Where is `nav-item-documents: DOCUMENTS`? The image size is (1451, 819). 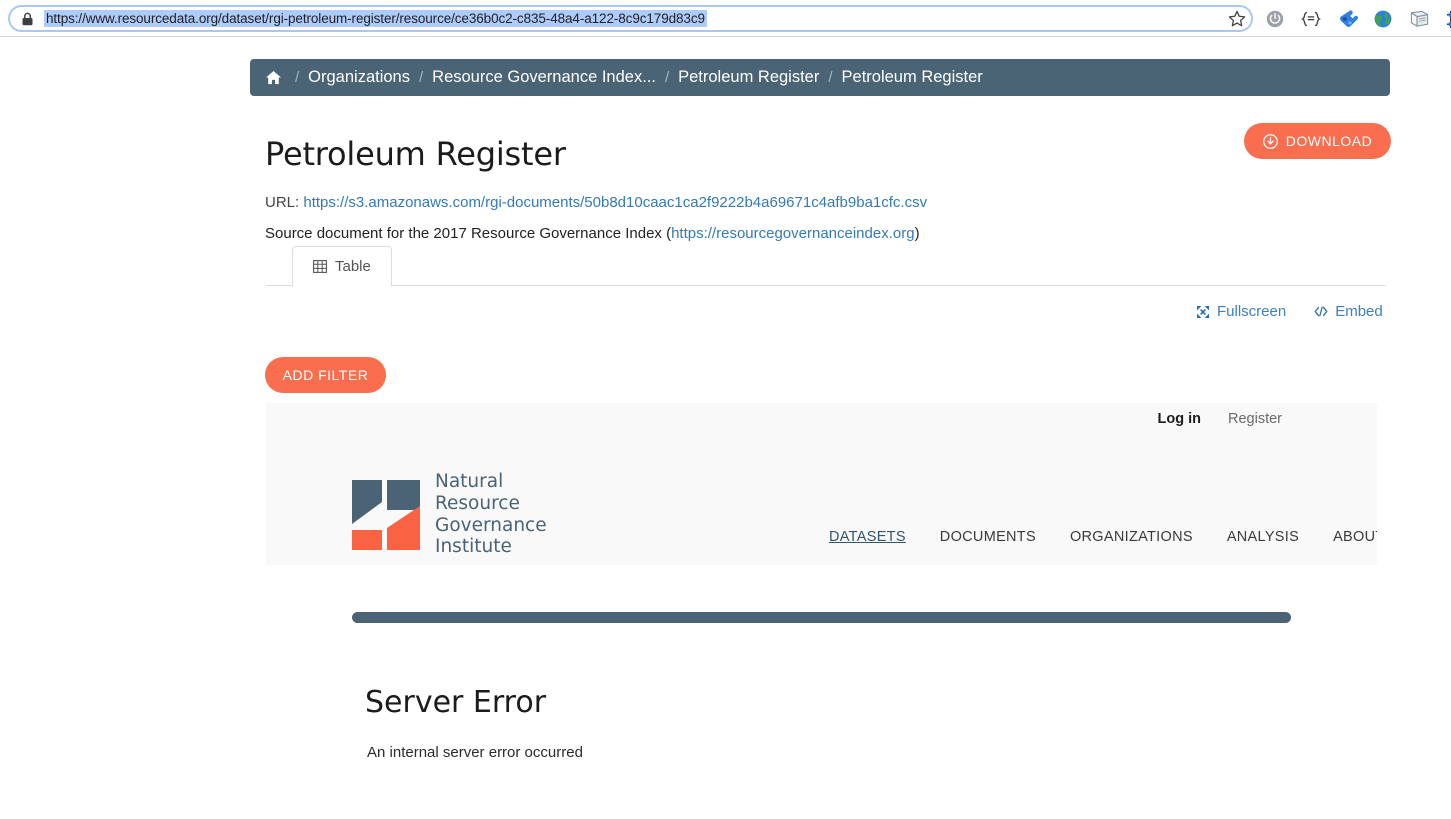 nav-item-documents: DOCUMENTS is located at coordinates (988, 537).